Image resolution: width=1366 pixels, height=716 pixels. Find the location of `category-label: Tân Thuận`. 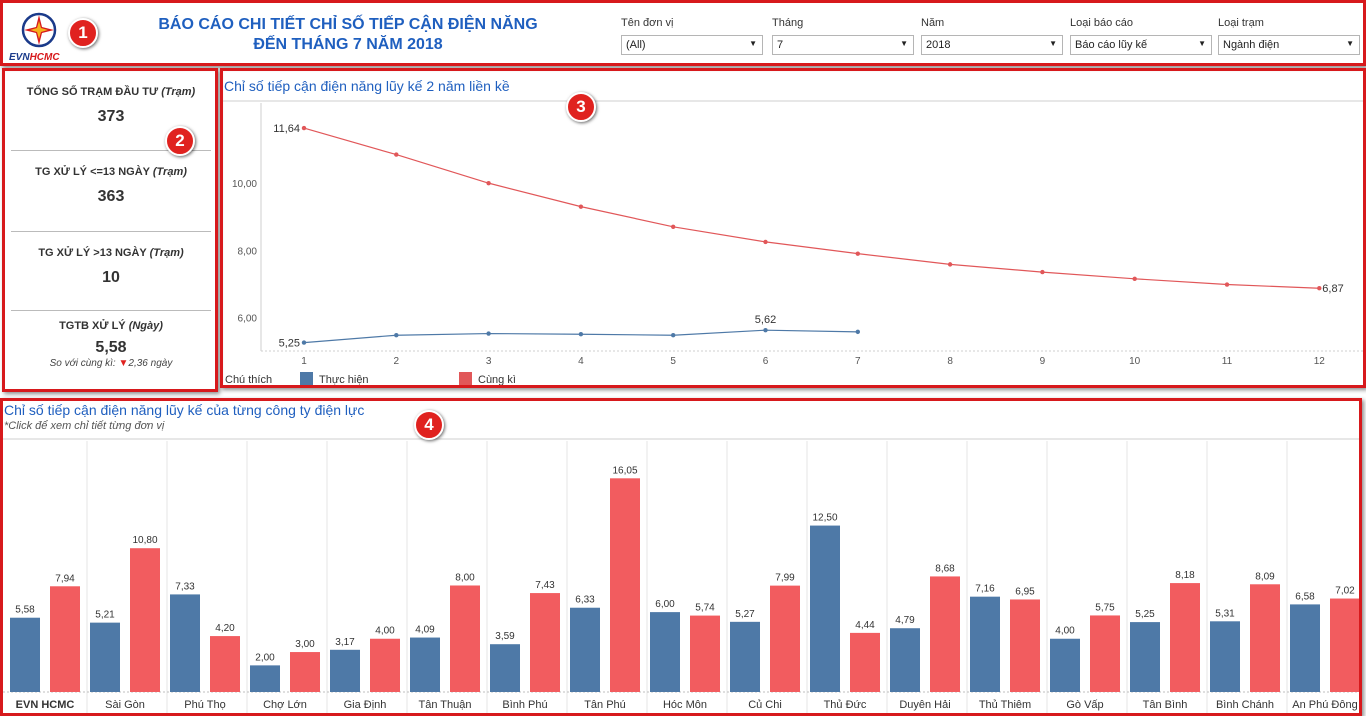

category-label: Tân Thuận is located at coordinates (444, 705).